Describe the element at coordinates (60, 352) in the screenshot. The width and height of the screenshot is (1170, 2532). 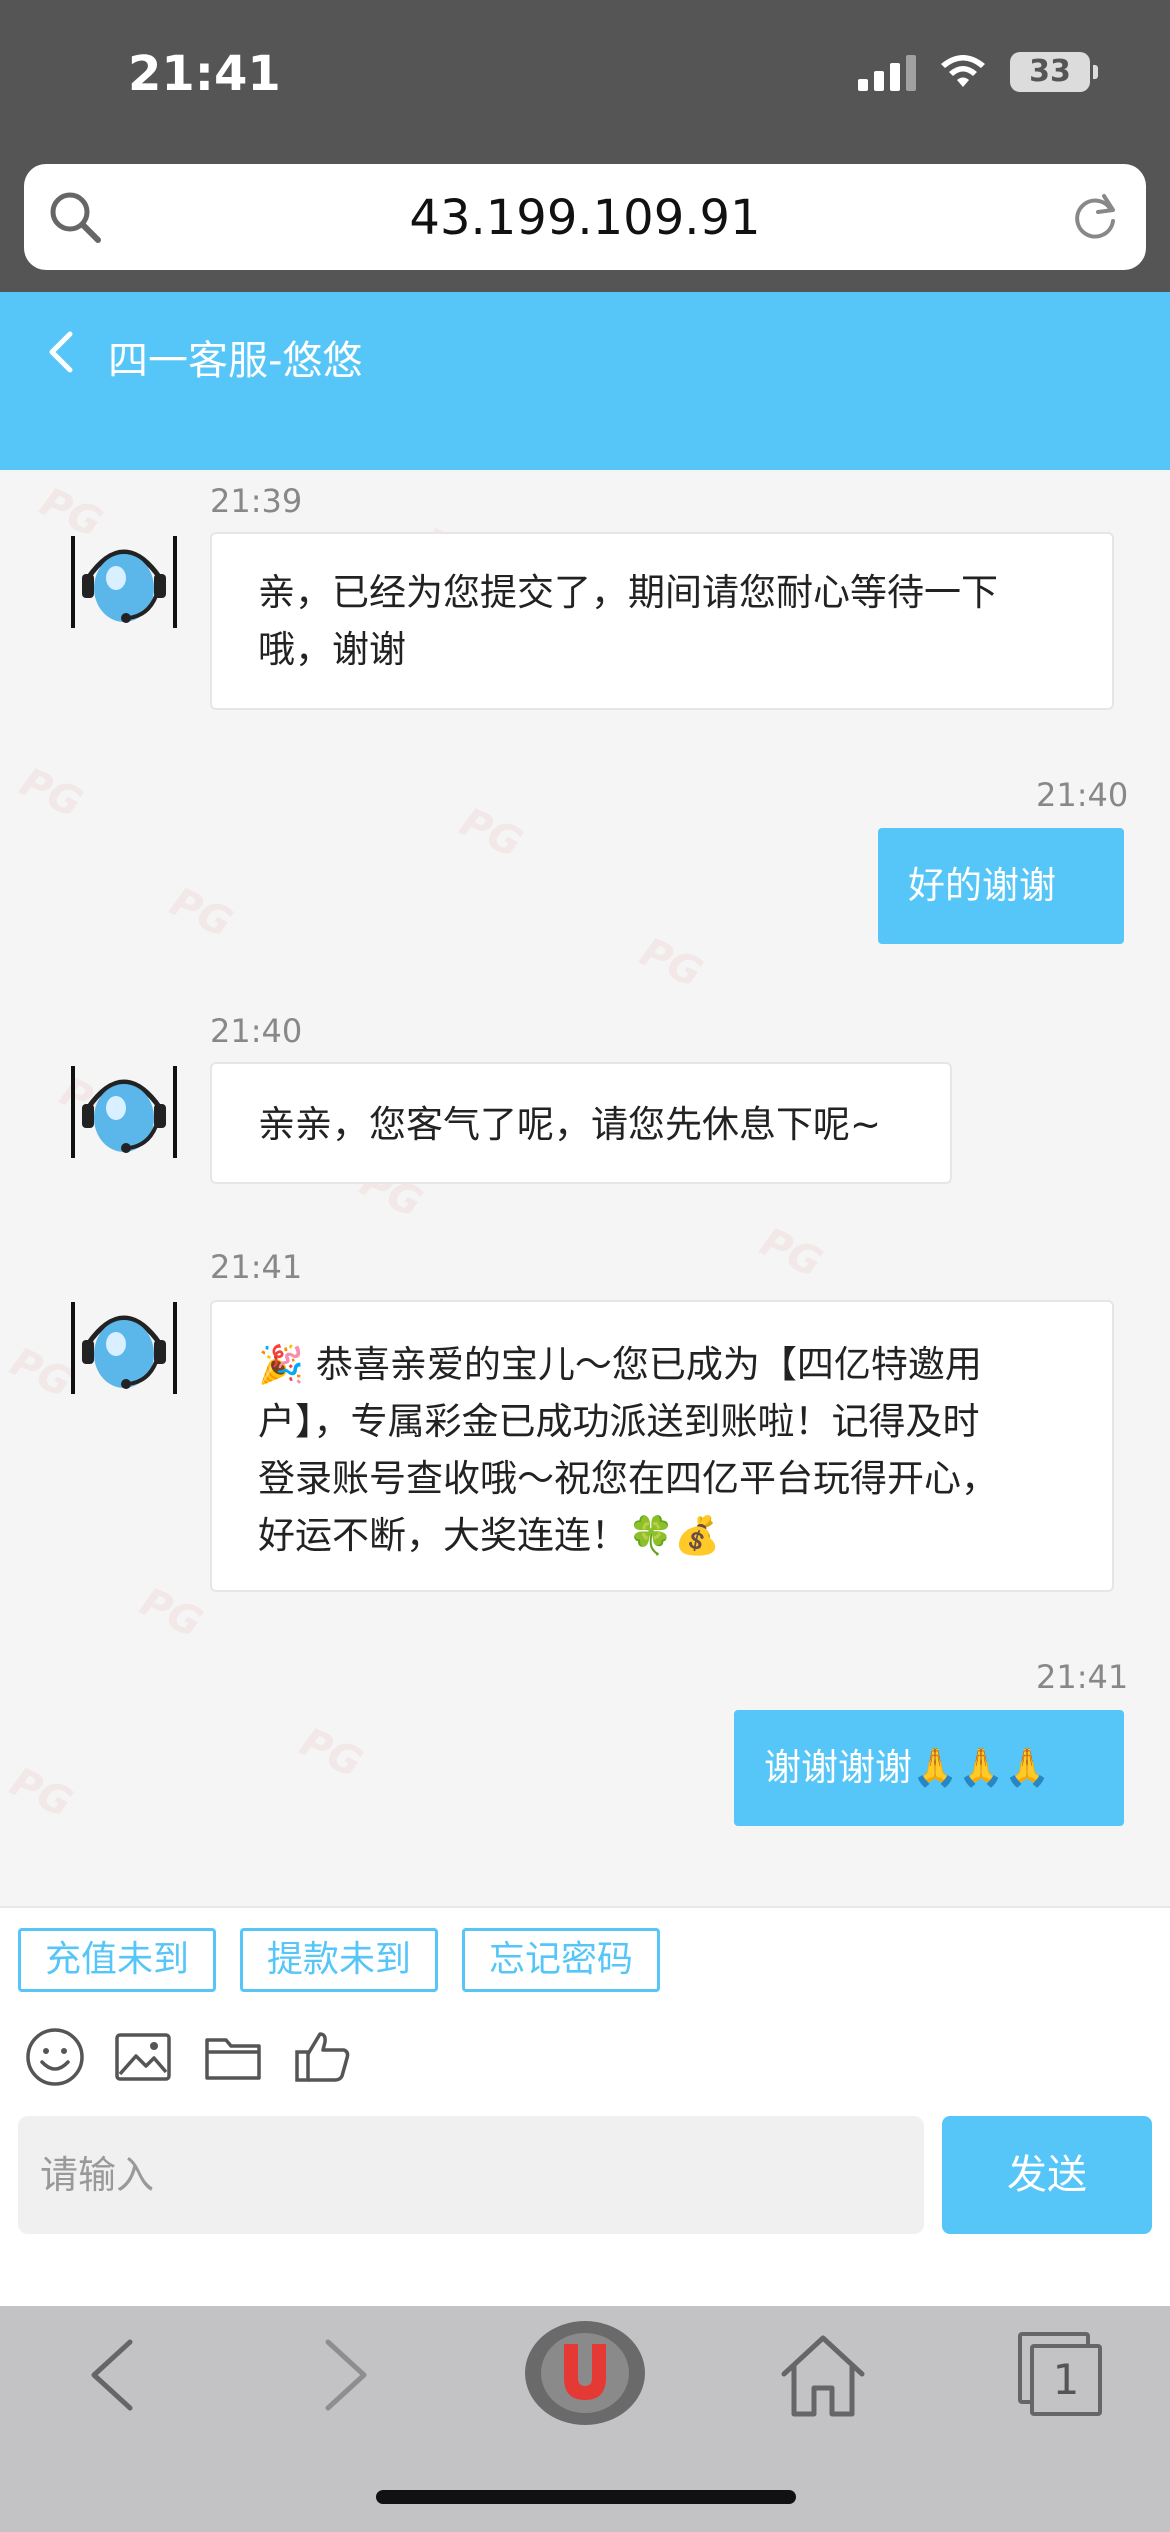
I see `back-arrow-icon` at that location.